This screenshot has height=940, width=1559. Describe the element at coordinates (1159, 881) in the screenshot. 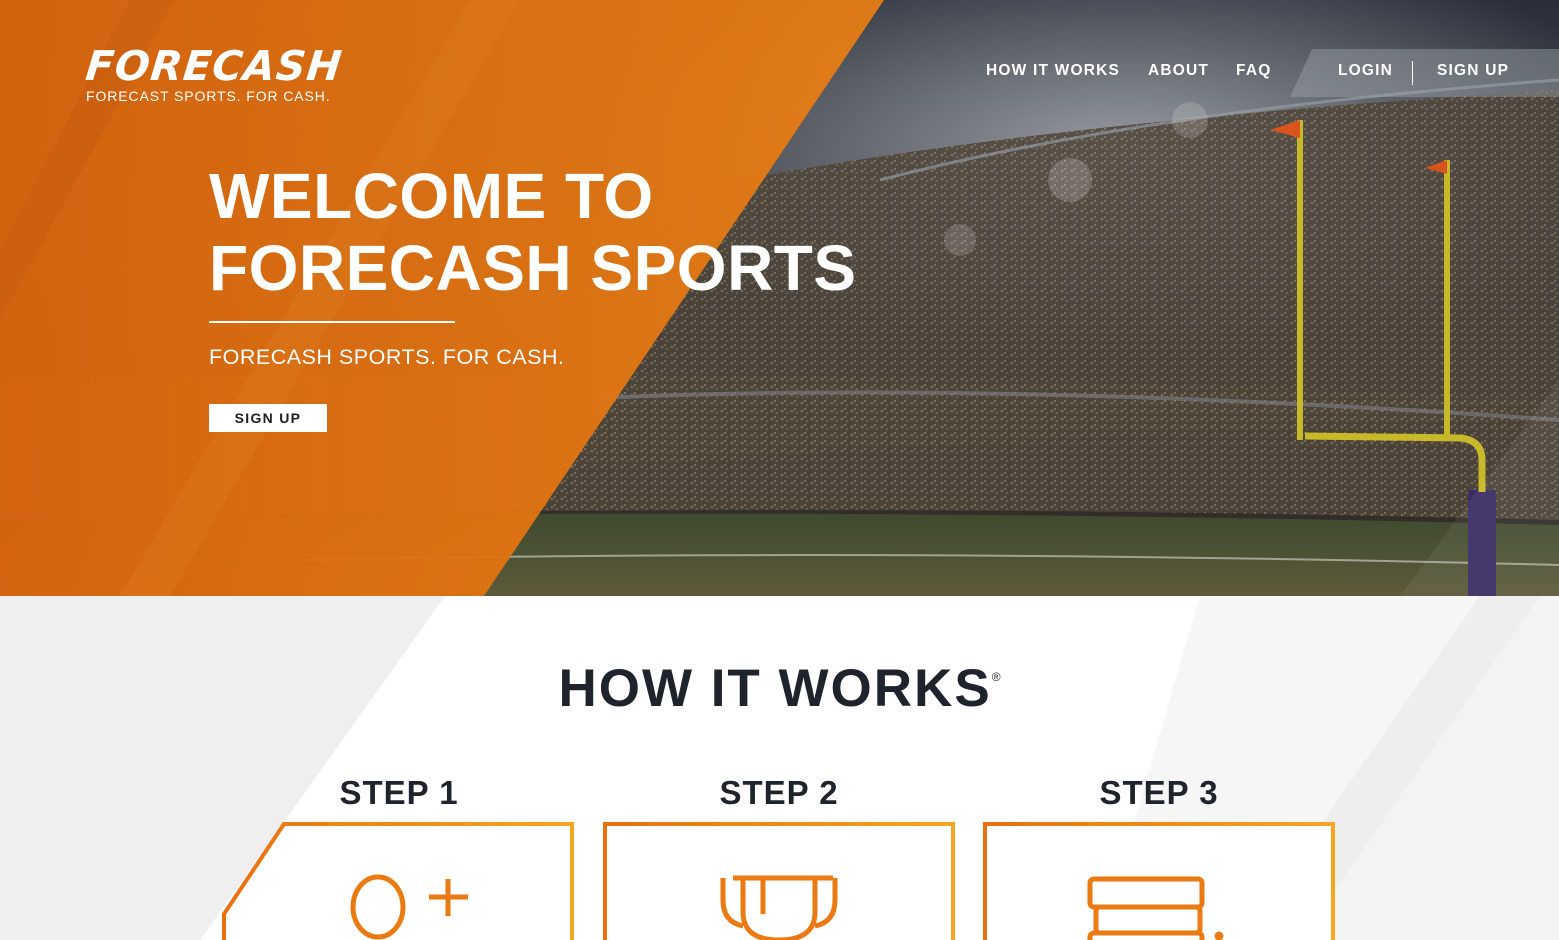

I see `step-3-card` at that location.